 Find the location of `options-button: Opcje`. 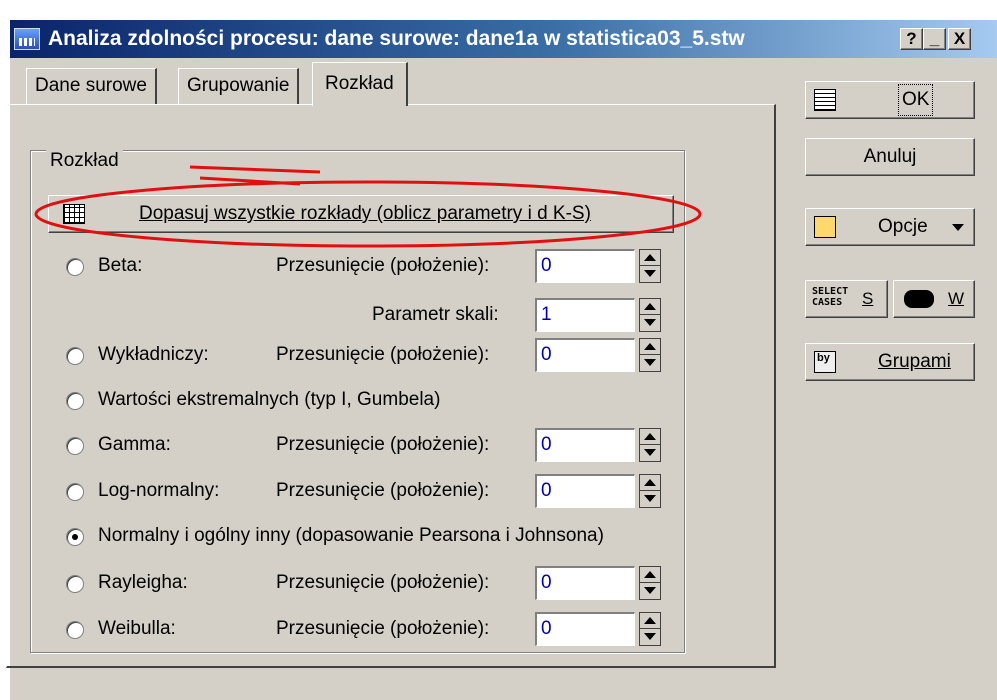

options-button: Opcje is located at coordinates (890, 227).